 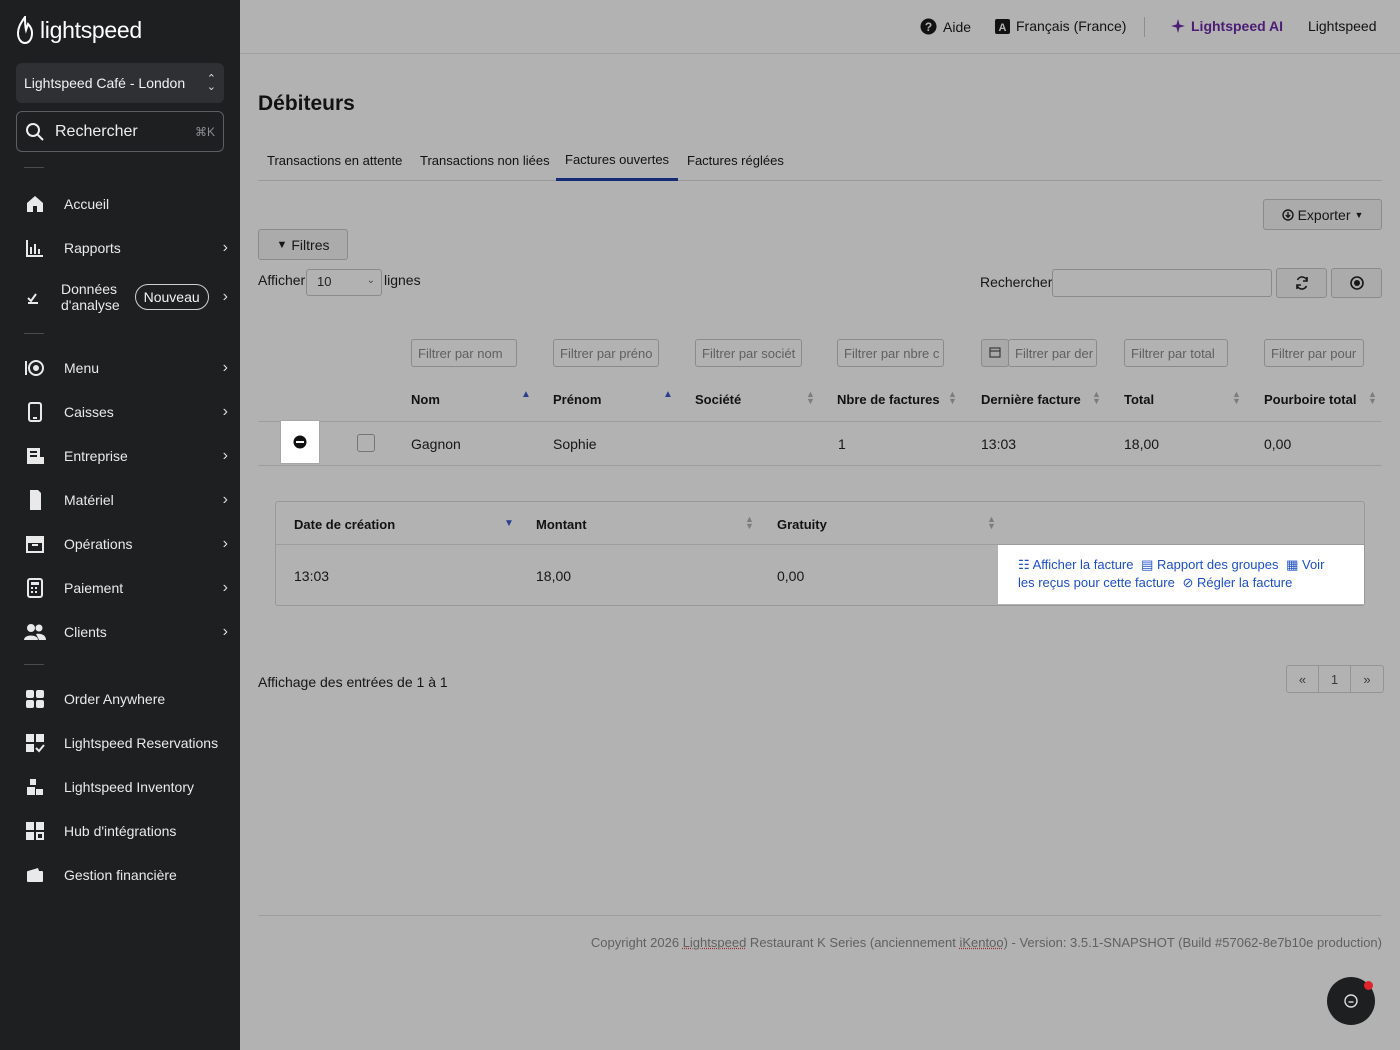 I want to click on col-montant: Montant, so click(x=561, y=524).